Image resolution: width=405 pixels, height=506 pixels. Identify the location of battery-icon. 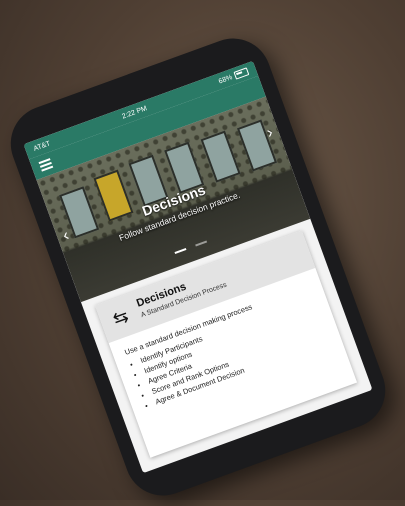
(241, 73).